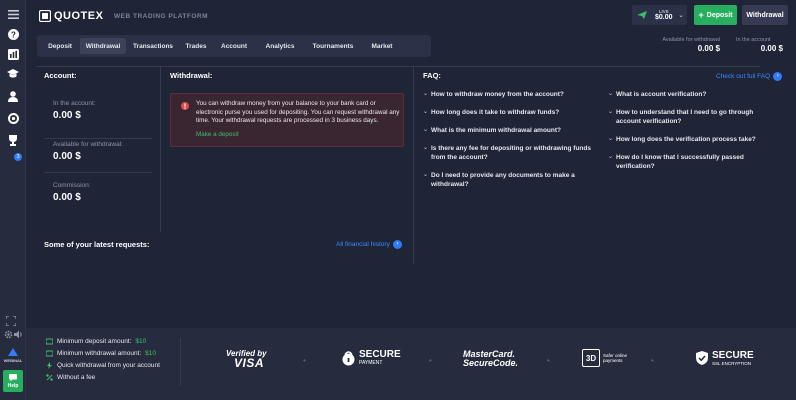  I want to click on tab-account: Account, so click(234, 46).